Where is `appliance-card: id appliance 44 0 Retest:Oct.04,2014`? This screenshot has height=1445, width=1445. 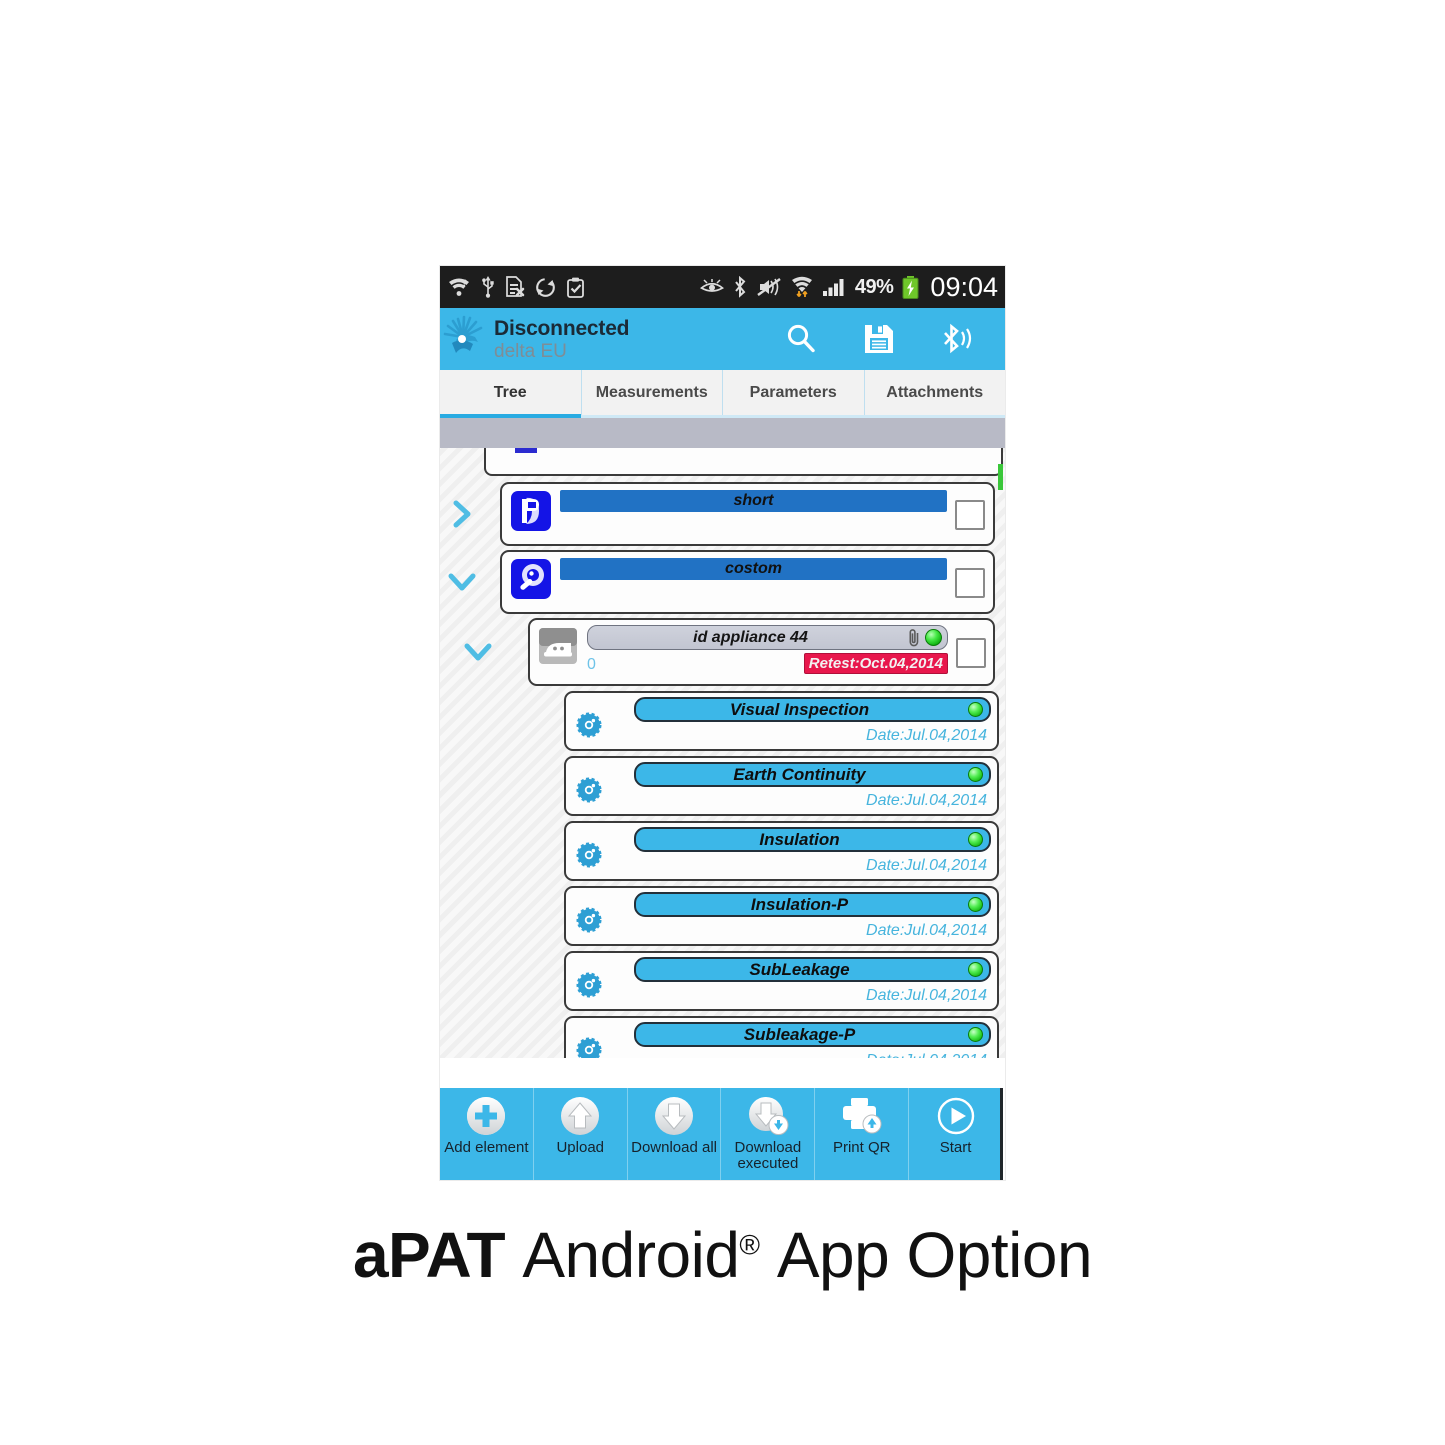 appliance-card: id appliance 44 0 Retest:Oct.04,2014 is located at coordinates (761, 652).